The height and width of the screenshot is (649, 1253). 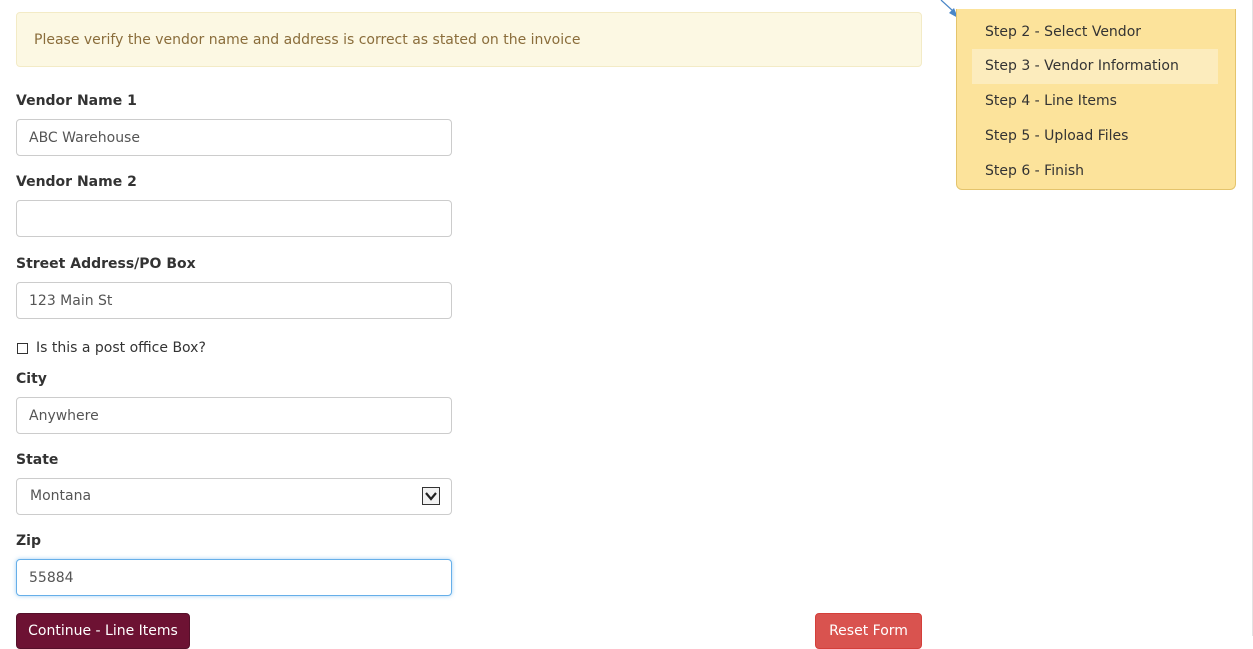 I want to click on street-address-input, so click(x=234, y=300).